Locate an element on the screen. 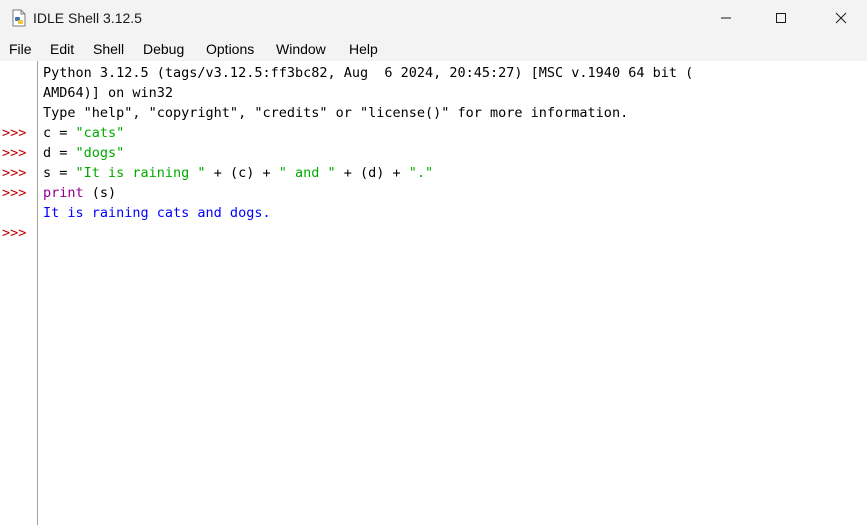 This screenshot has width=867, height=525. close-button is located at coordinates (841, 18).